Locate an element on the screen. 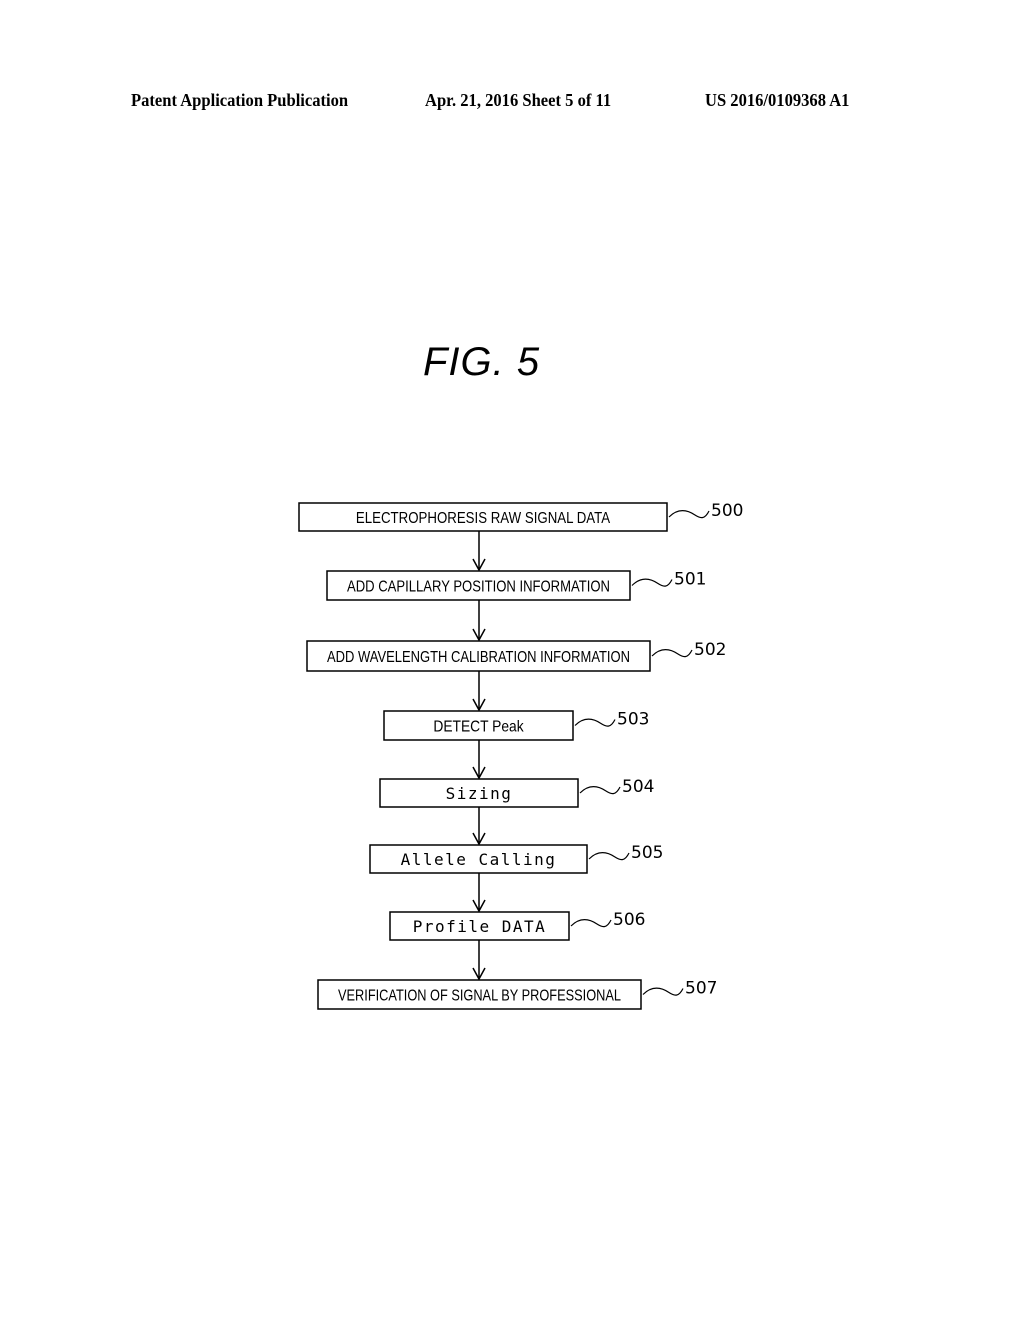 This screenshot has width=1024, height=1320. flow-step-503: DETECT Peak 503 is located at coordinates (516, 725).